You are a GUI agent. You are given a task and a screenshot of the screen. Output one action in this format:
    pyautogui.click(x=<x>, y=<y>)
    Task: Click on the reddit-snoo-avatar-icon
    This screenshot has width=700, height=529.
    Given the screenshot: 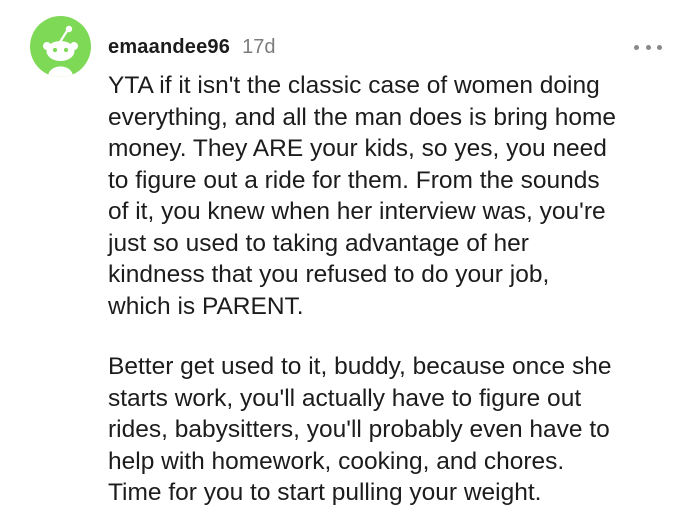 What is the action you would take?
    pyautogui.click(x=60, y=51)
    